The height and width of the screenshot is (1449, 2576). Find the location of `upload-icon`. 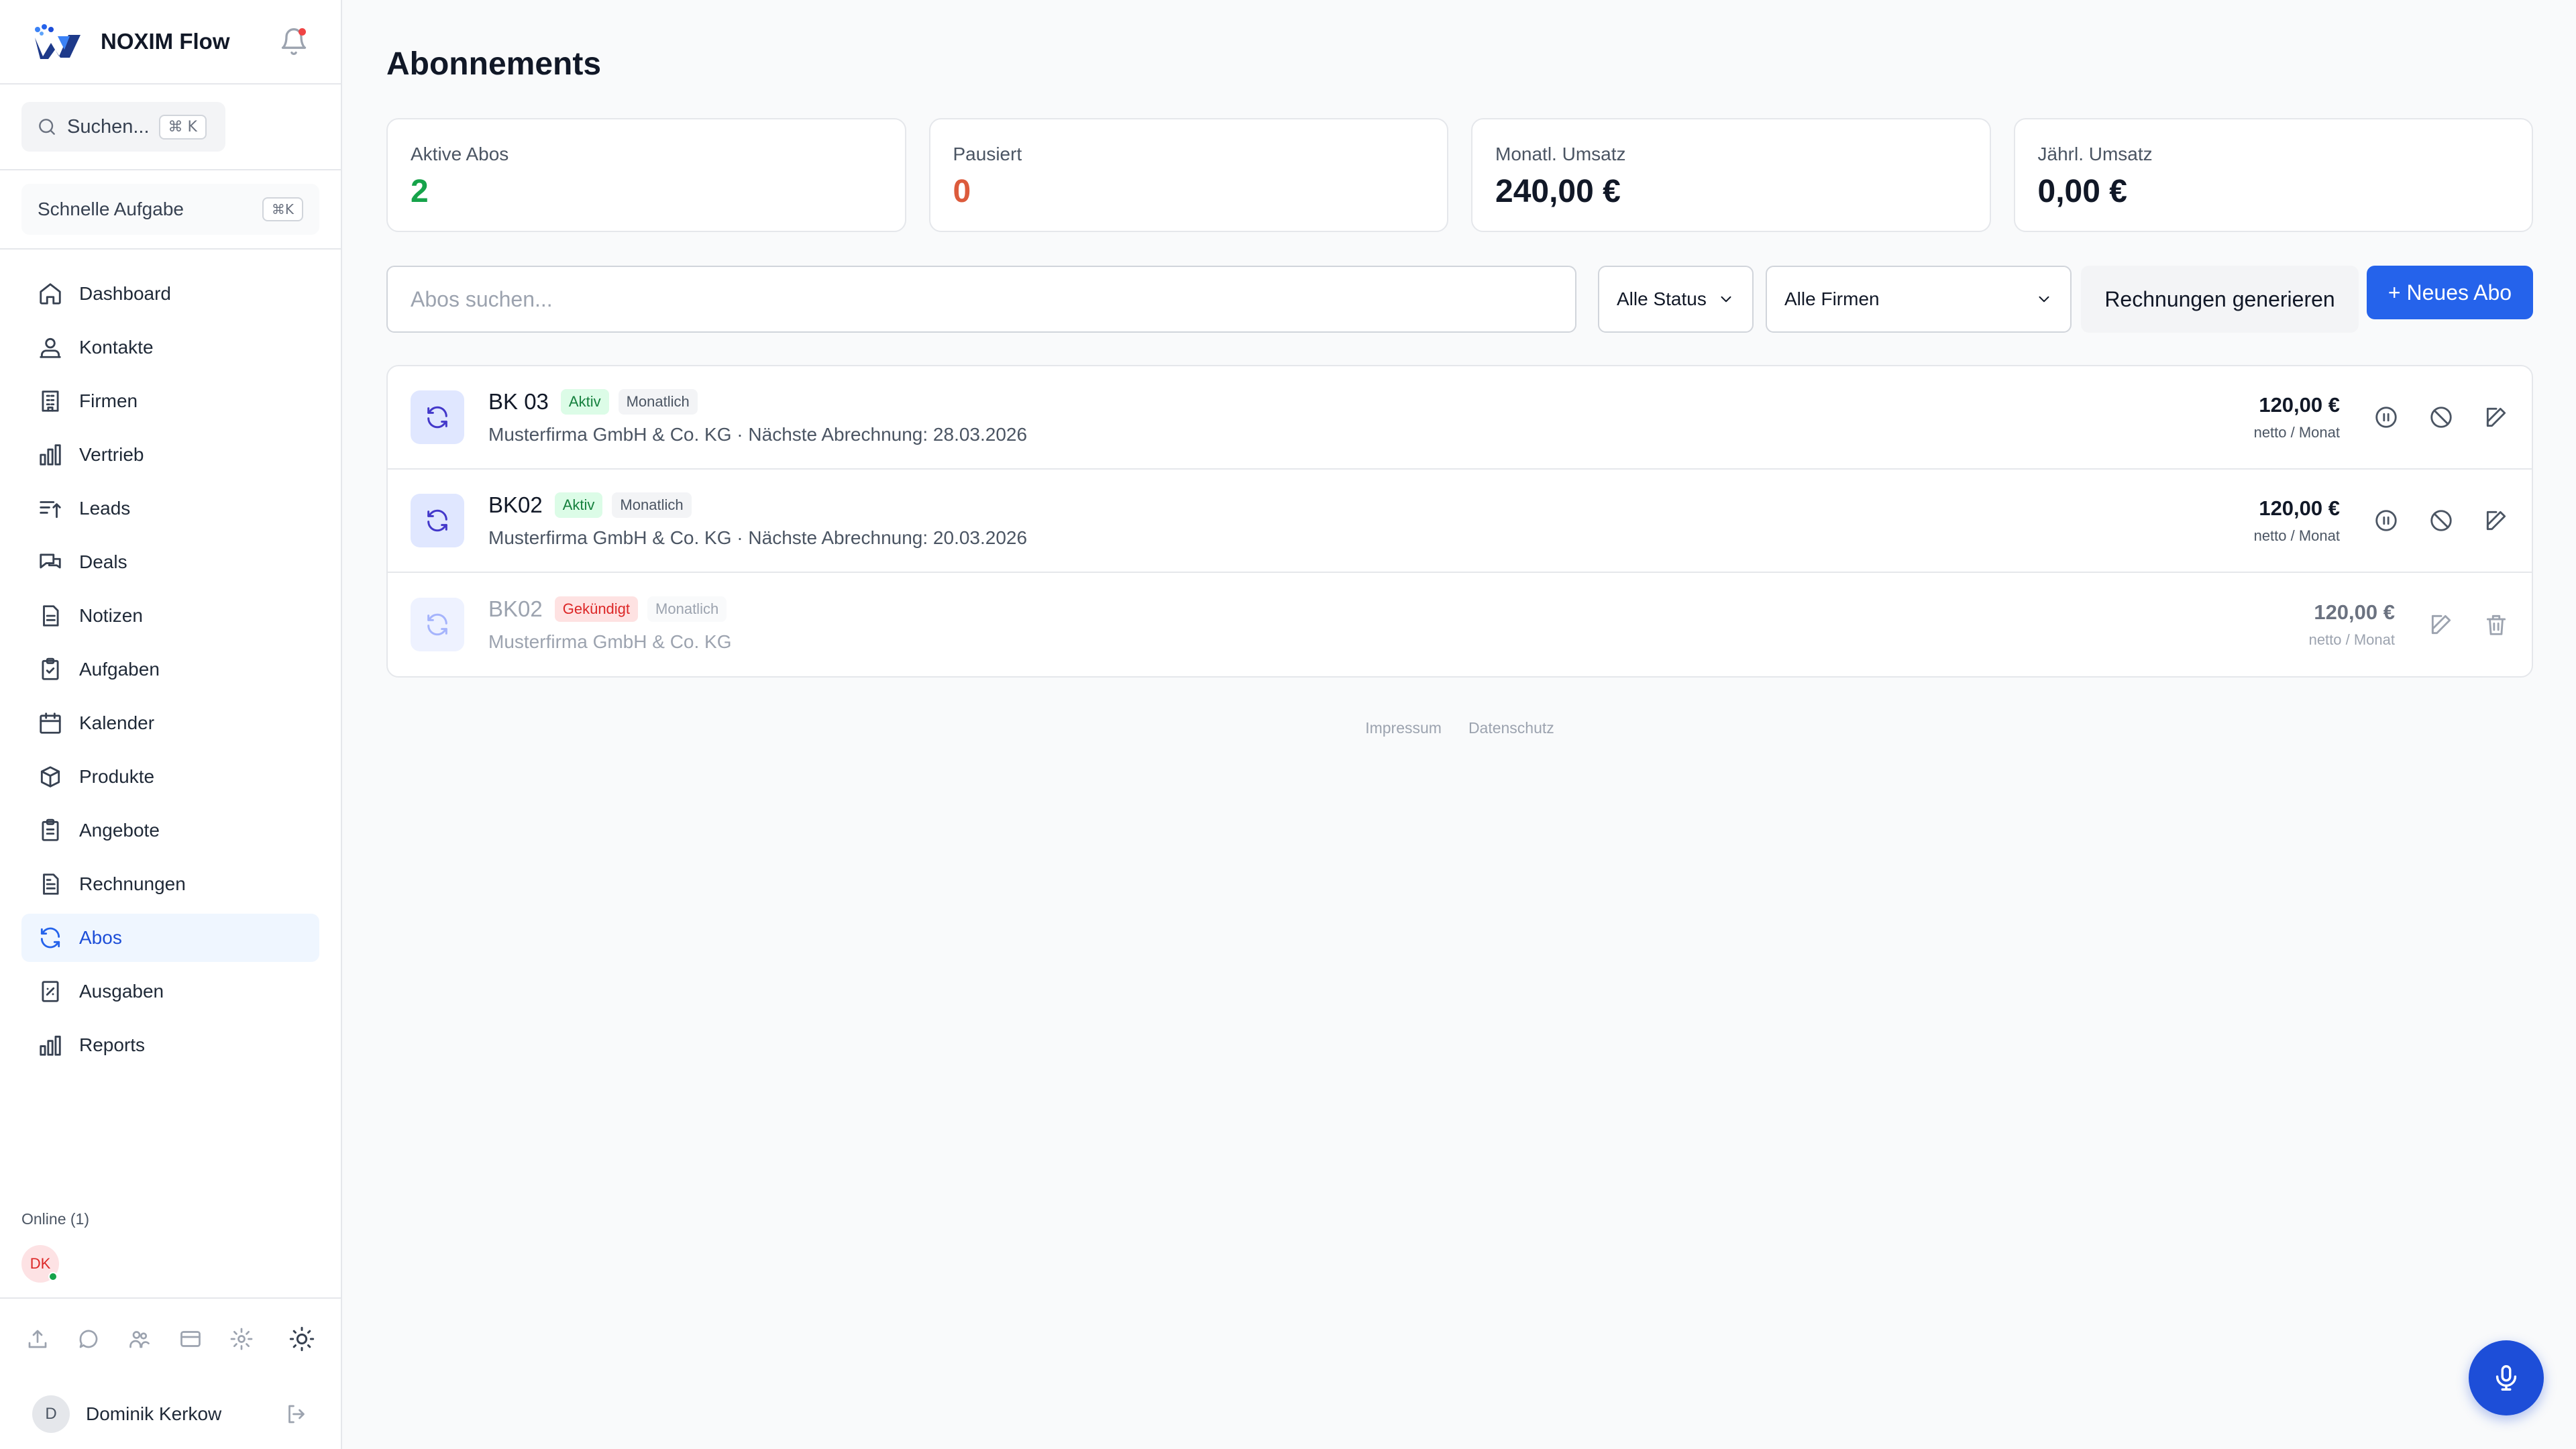

upload-icon is located at coordinates (37, 1339).